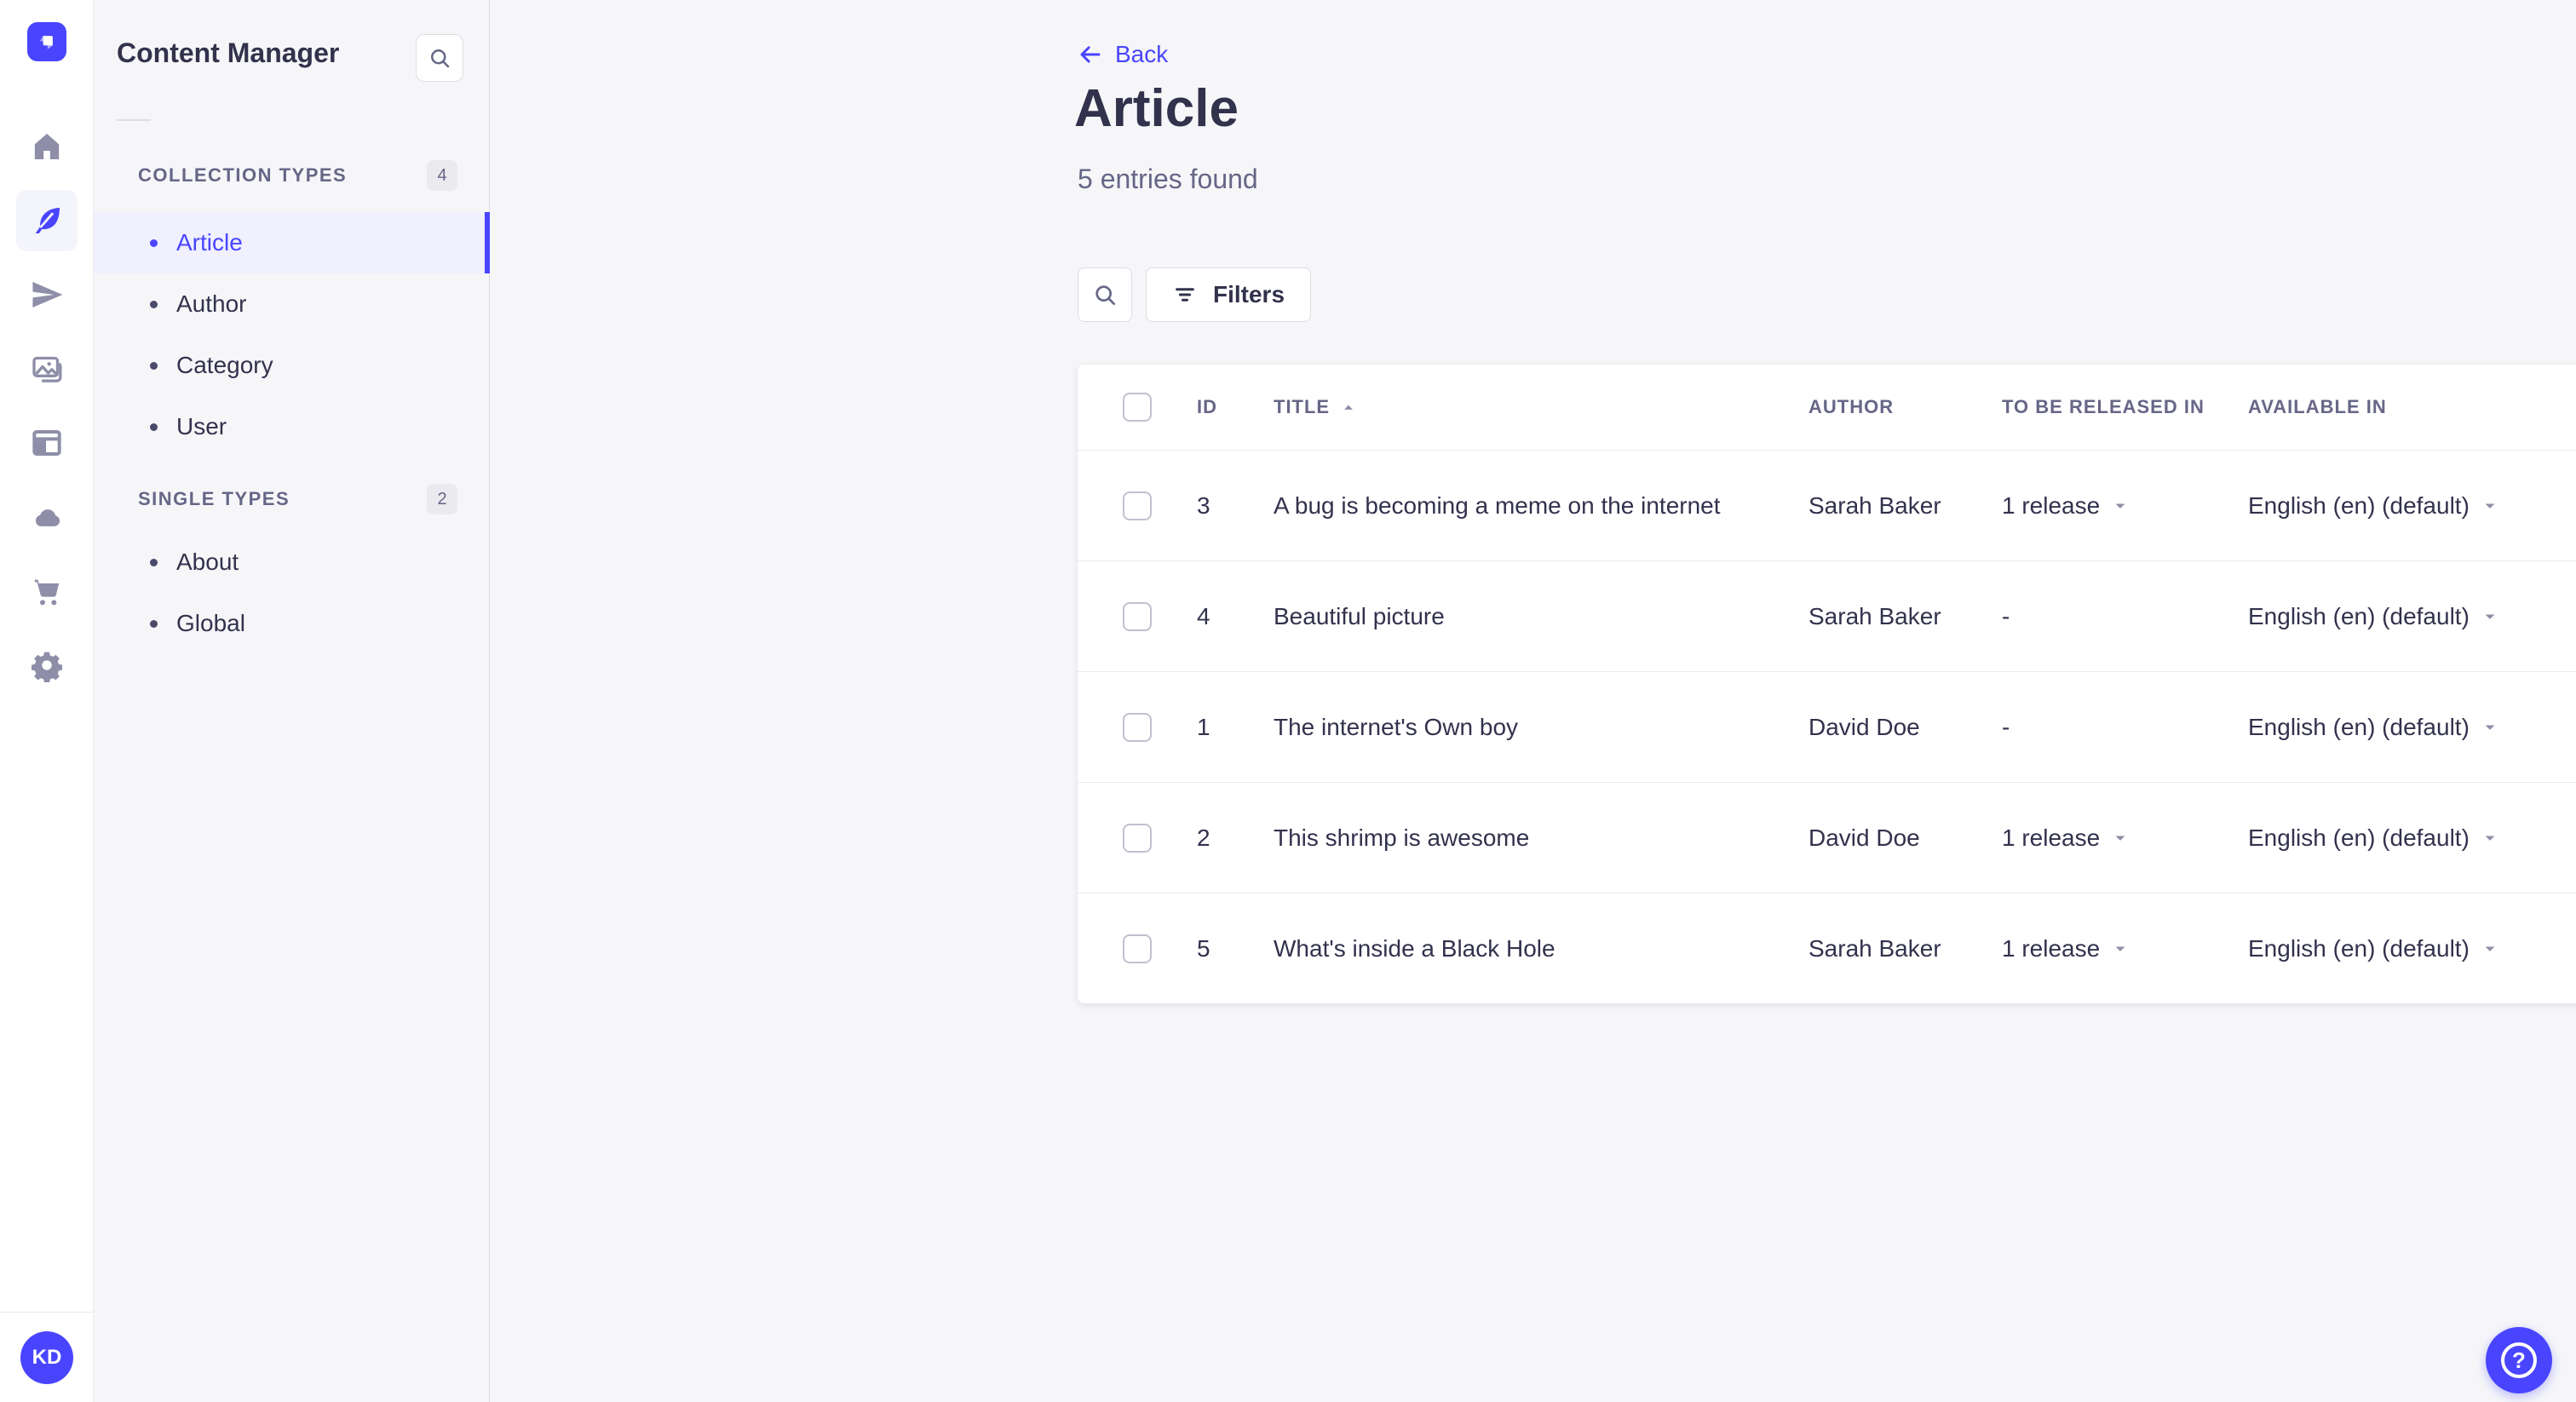 This screenshot has height=1402, width=2576. What do you see at coordinates (1185, 295) in the screenshot?
I see `filter-icon` at bounding box center [1185, 295].